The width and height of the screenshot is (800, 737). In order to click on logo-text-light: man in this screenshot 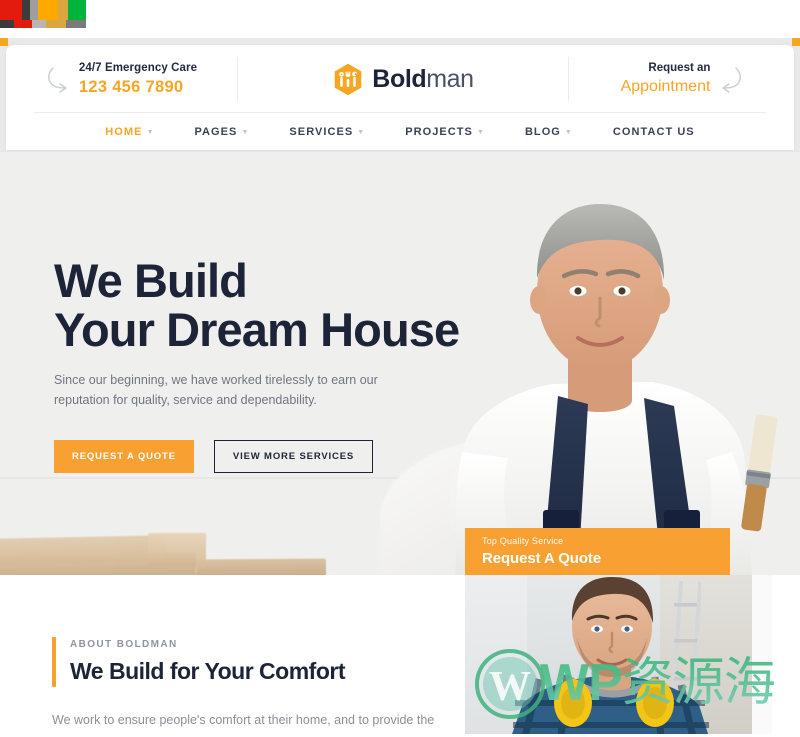, I will do `click(450, 79)`.